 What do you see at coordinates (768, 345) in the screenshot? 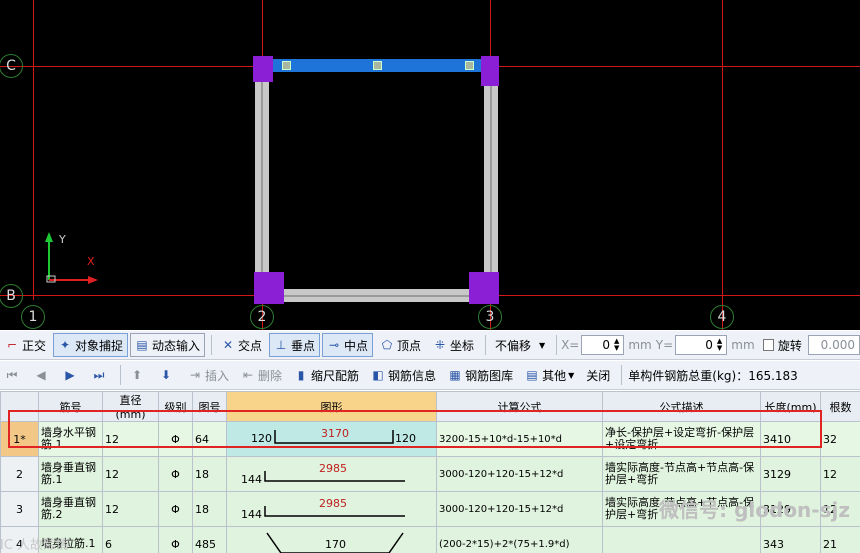
I see `rotate-checkbox` at bounding box center [768, 345].